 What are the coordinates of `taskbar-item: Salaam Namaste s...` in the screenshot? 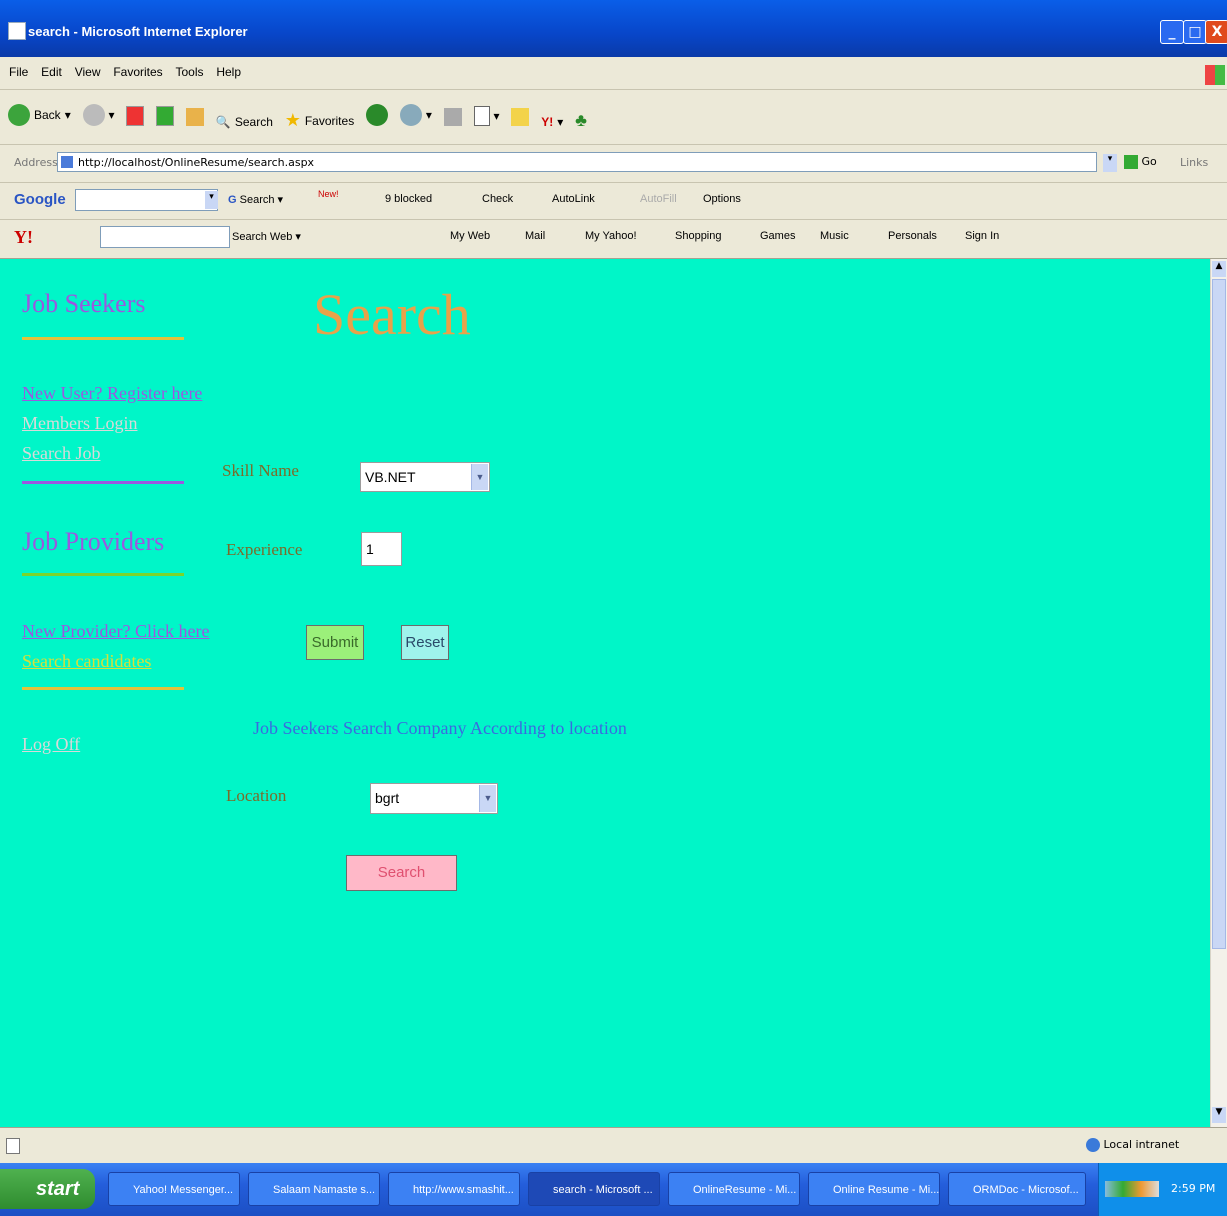 It's located at (314, 1189).